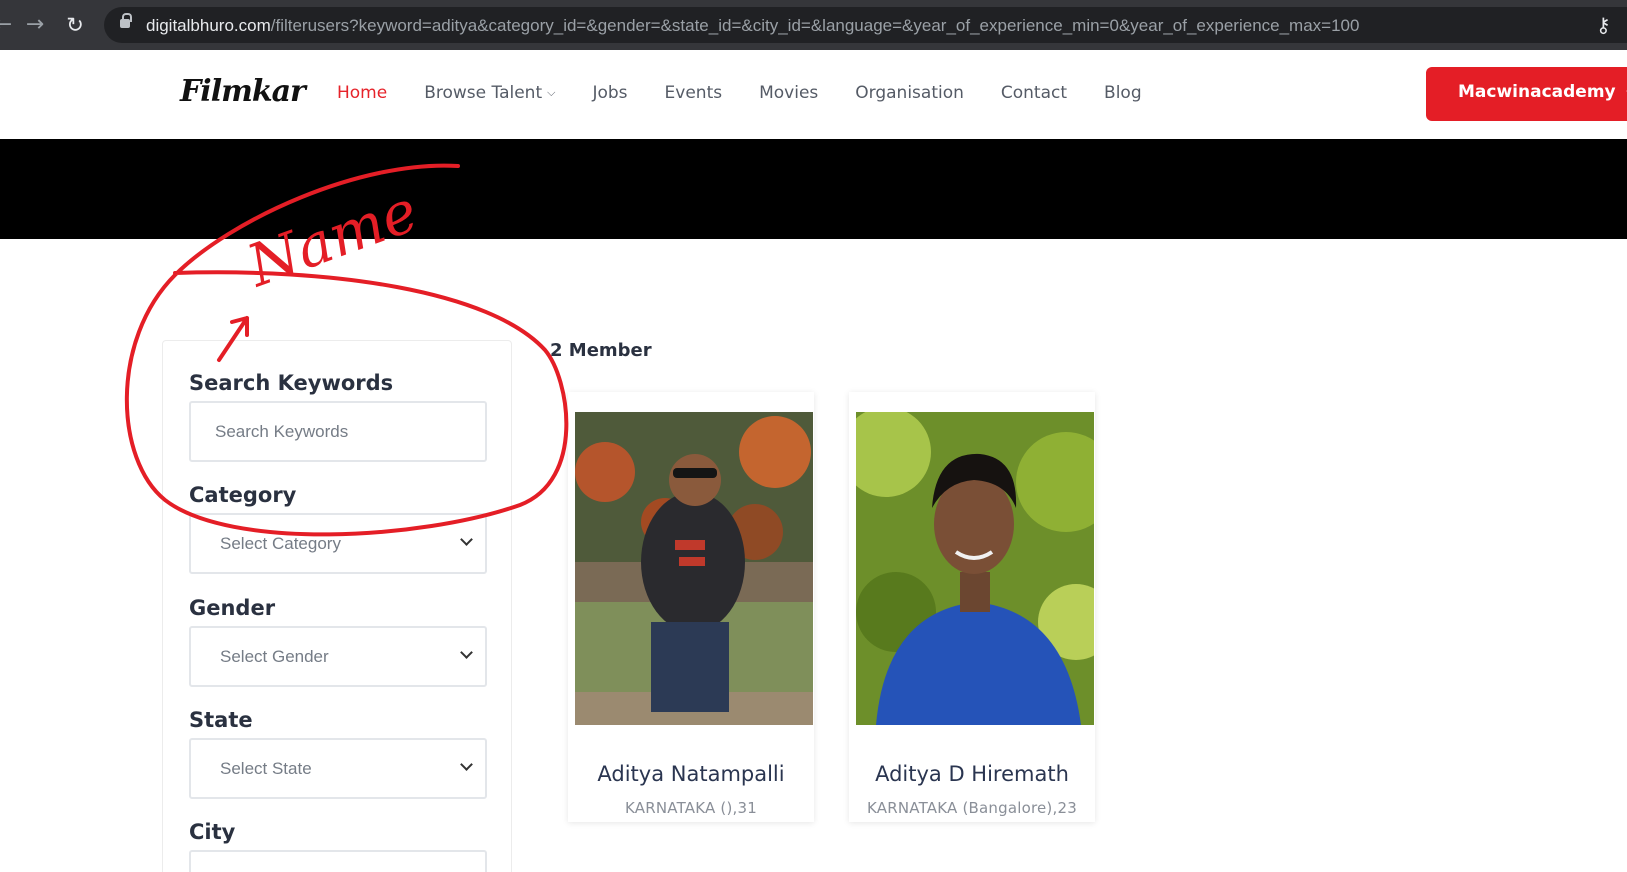  Describe the element at coordinates (75, 25) in the screenshot. I see `reload-icon: ↻` at that location.